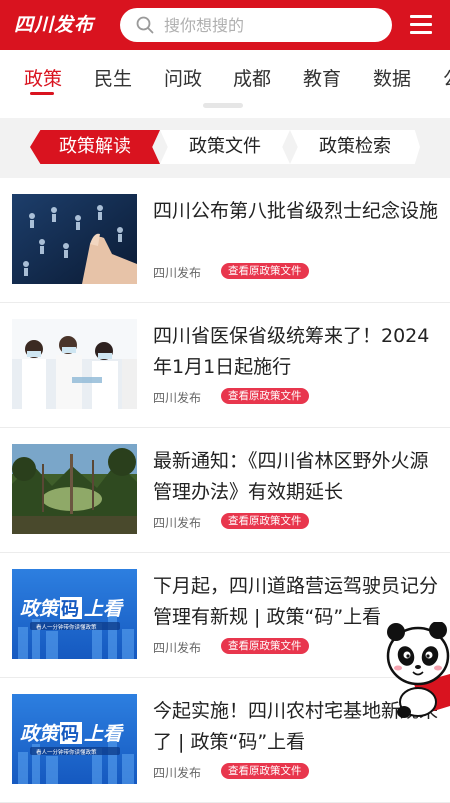 The image size is (450, 803). I want to click on subtab-policy-documents: 政策文件, so click(225, 147).